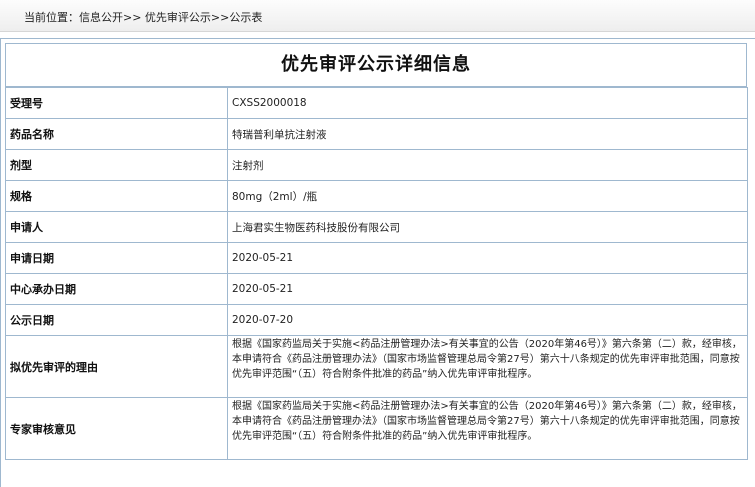 Image resolution: width=755 pixels, height=487 pixels. I want to click on table-row-acceptance-number: 受理号 CXSS2000018, so click(376, 103).